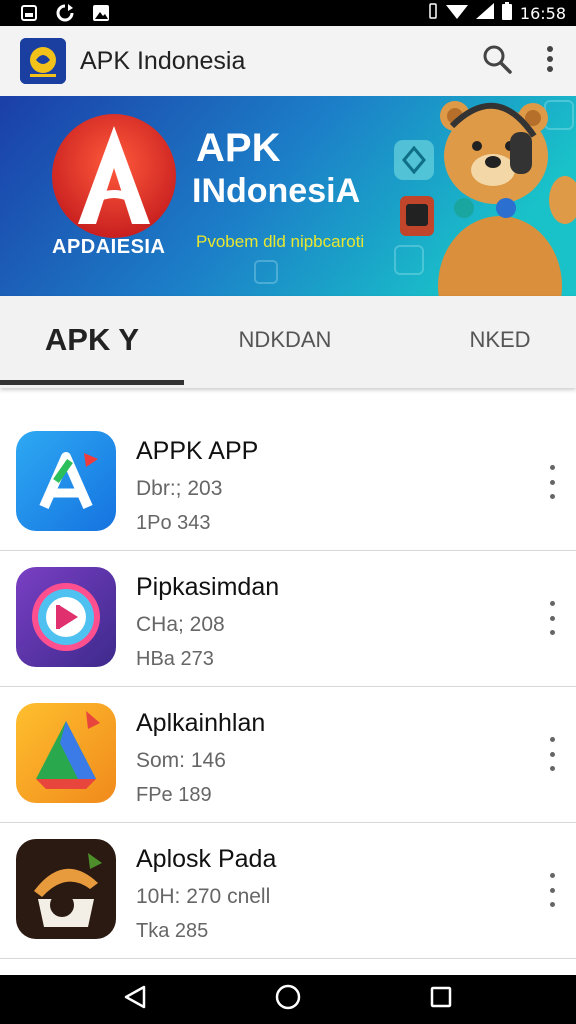 Image resolution: width=576 pixels, height=1024 pixels. Describe the element at coordinates (201, 723) in the screenshot. I see `app-name: Aplkainhlan` at that location.